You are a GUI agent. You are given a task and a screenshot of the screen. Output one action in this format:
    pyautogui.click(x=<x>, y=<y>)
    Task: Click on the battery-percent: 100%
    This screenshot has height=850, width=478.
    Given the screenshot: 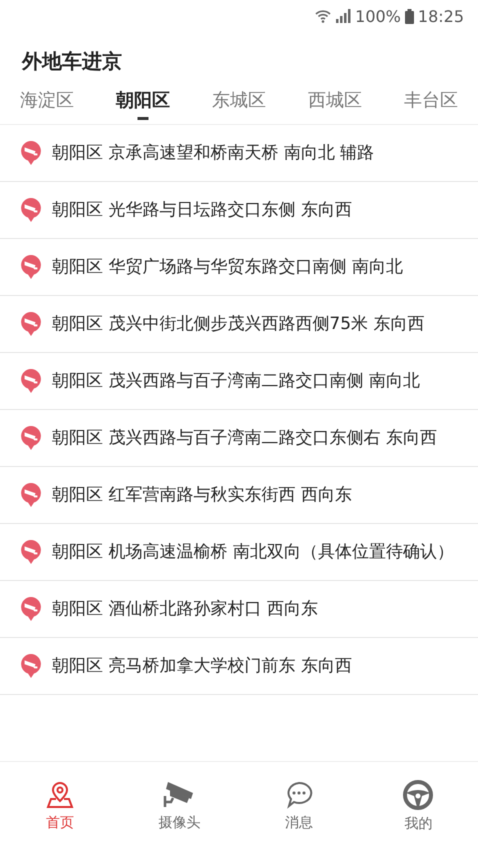 What is the action you would take?
    pyautogui.click(x=378, y=16)
    